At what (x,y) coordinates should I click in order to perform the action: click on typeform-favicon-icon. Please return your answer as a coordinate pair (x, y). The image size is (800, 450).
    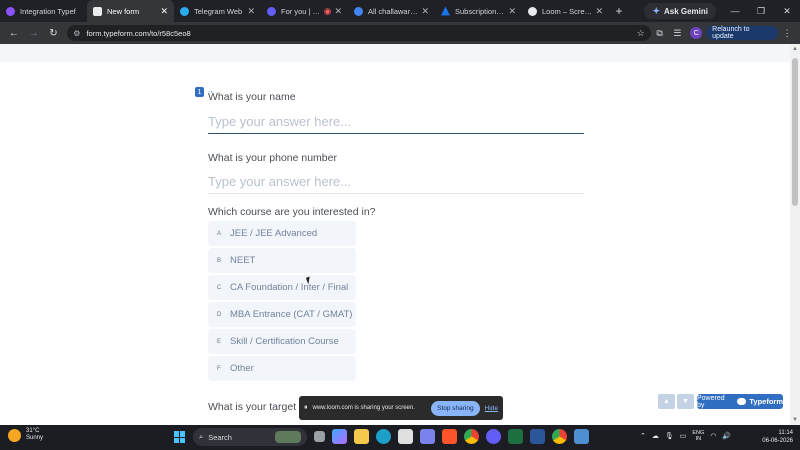
    Looking at the image, I should click on (97, 11).